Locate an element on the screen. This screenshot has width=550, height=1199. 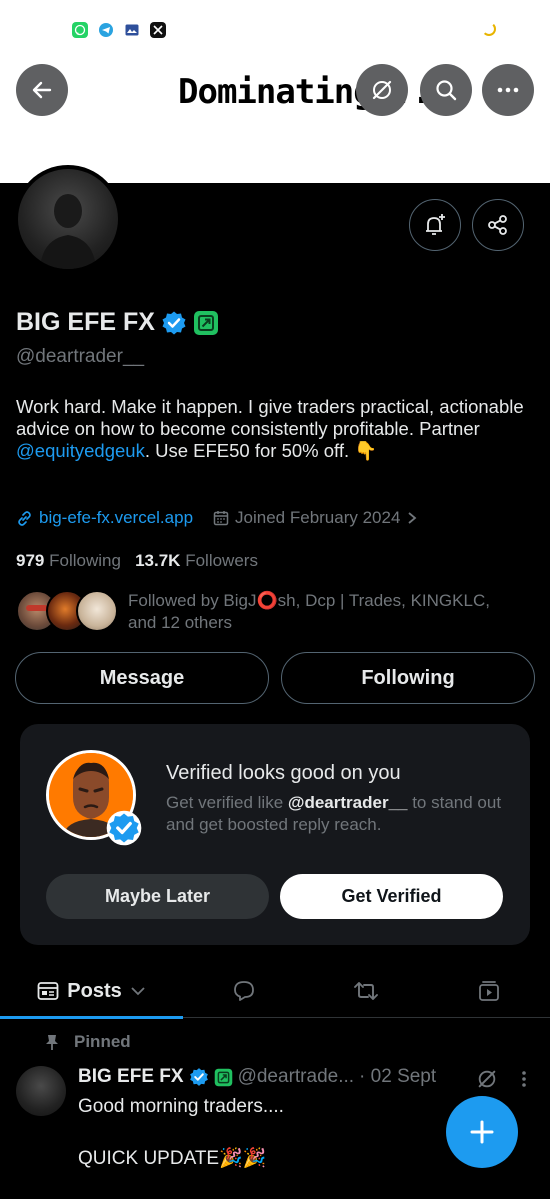
posts-icon is located at coordinates (48, 991).